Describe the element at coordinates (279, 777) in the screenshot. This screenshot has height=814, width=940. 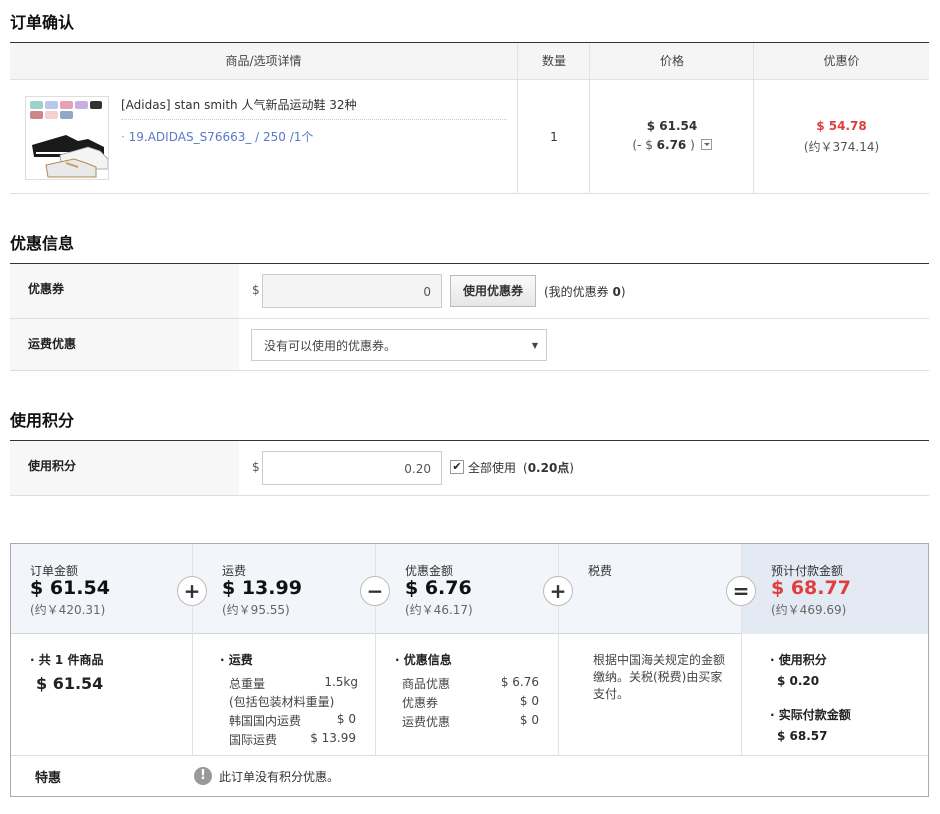
I see `special-offer-text: 此订单没有积分优惠。` at that location.